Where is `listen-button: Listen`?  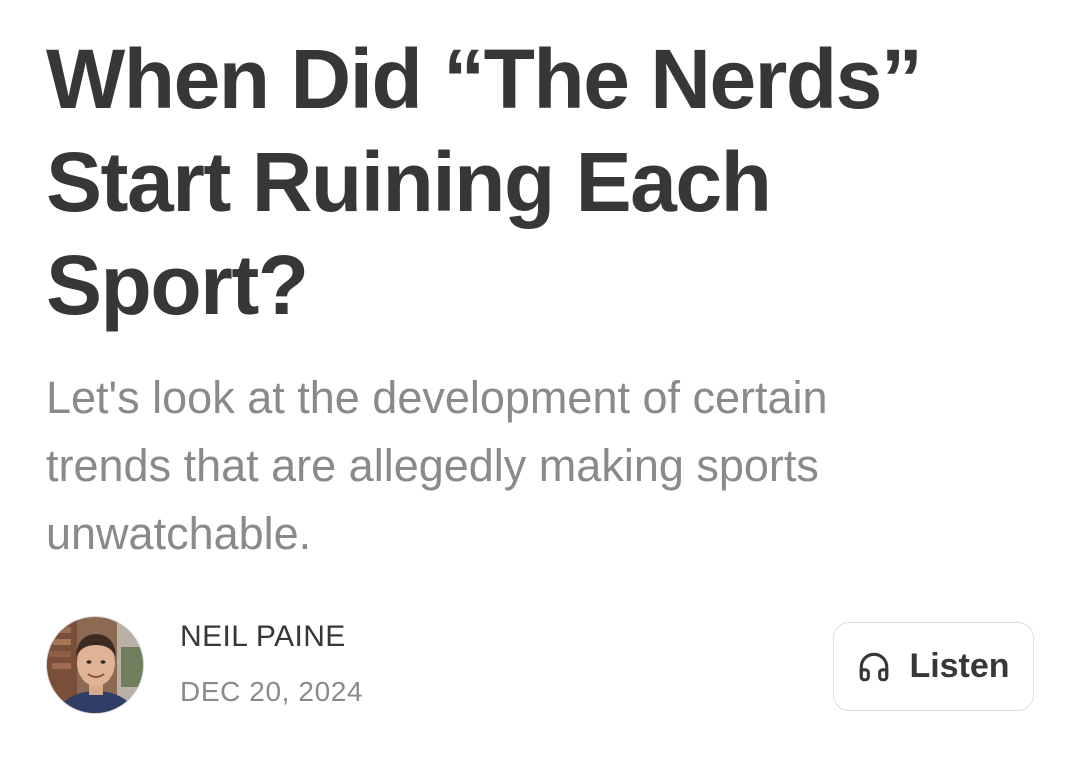 listen-button: Listen is located at coordinates (933, 666).